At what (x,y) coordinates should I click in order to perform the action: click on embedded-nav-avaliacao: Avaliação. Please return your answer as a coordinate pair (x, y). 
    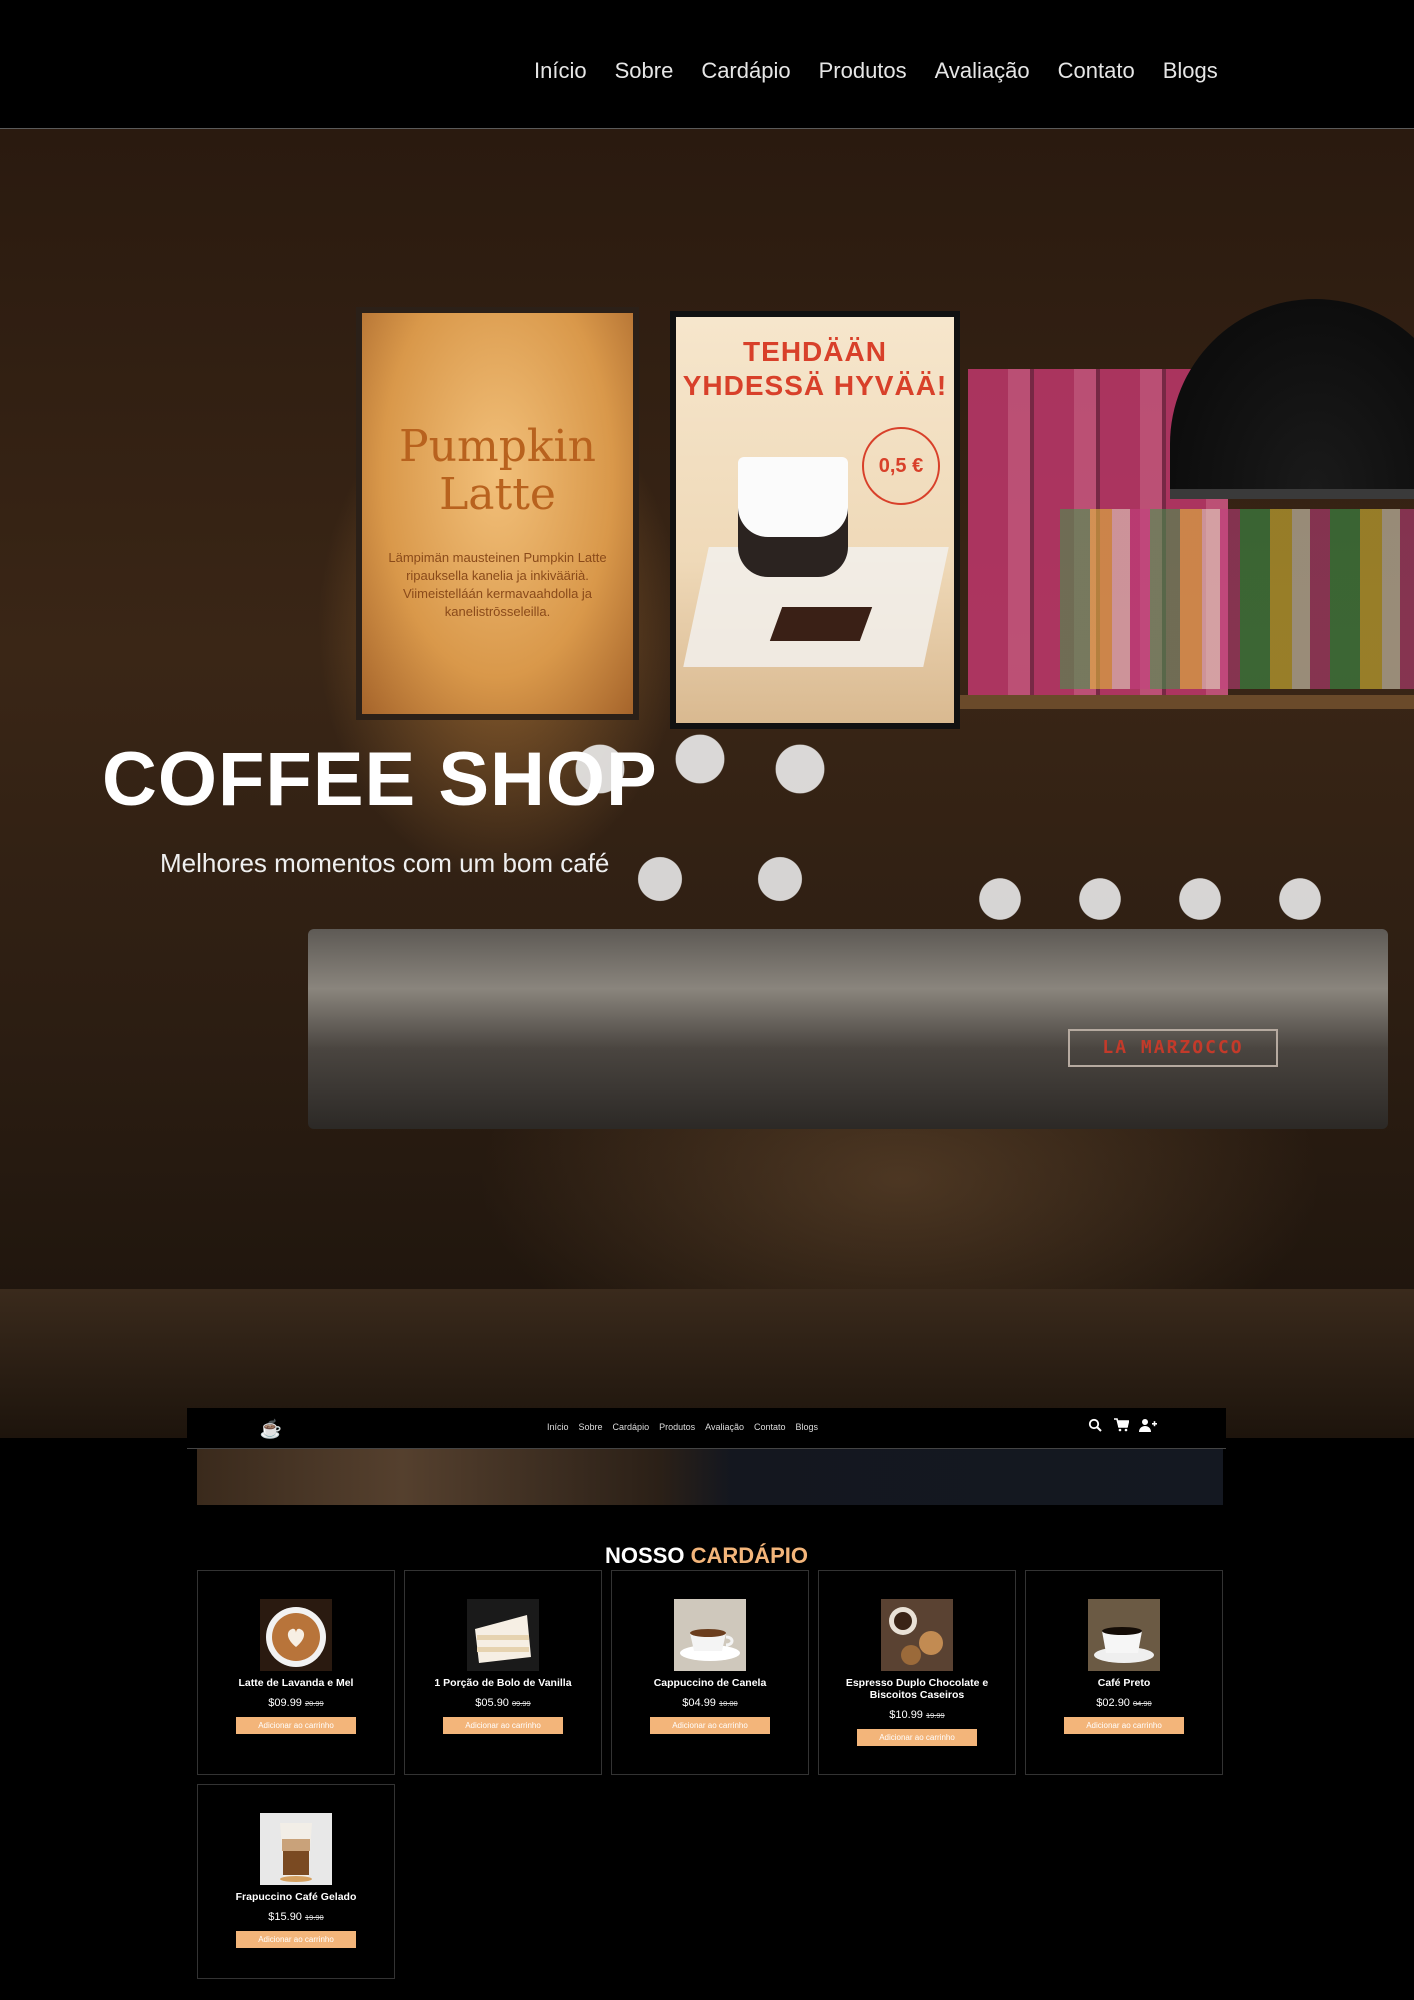
    Looking at the image, I should click on (724, 1427).